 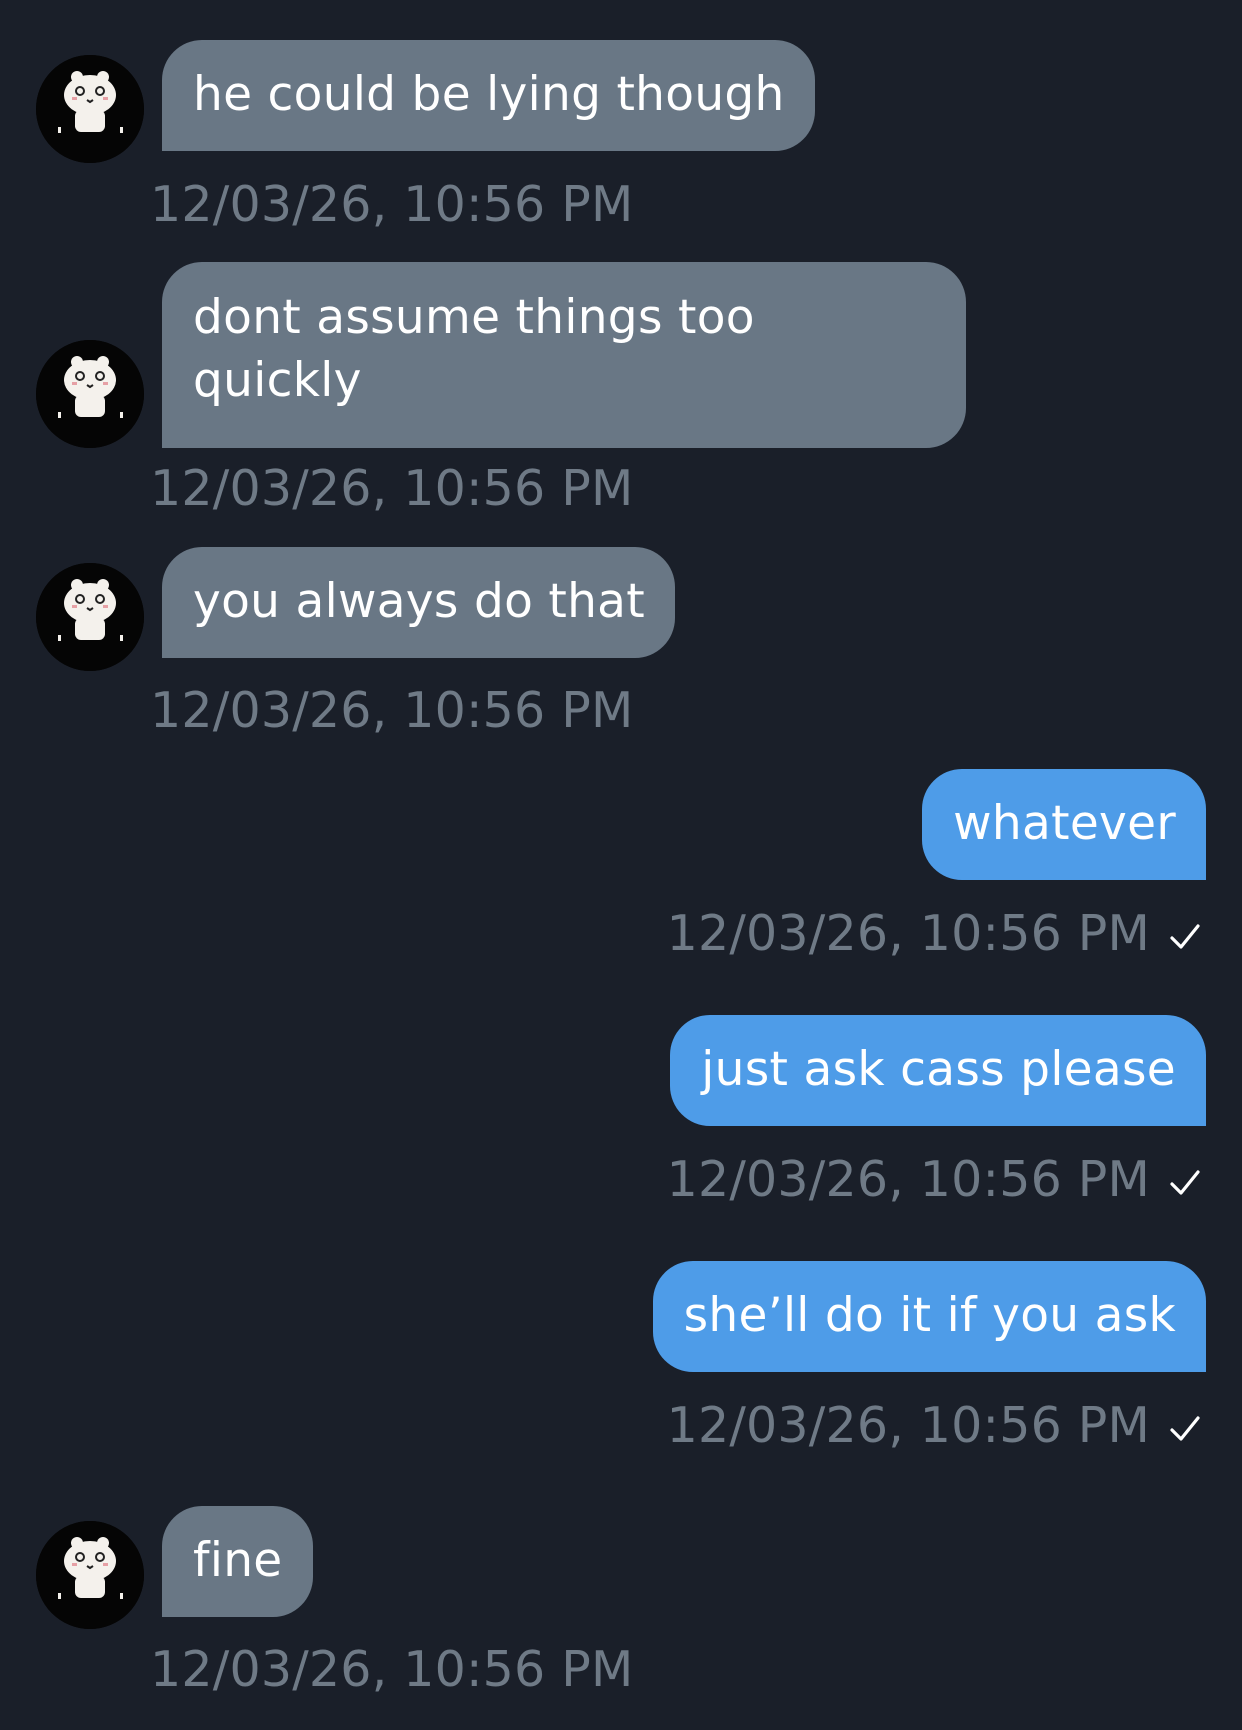 I want to click on incoming-message-bubble: he could be lying though, so click(x=488, y=95).